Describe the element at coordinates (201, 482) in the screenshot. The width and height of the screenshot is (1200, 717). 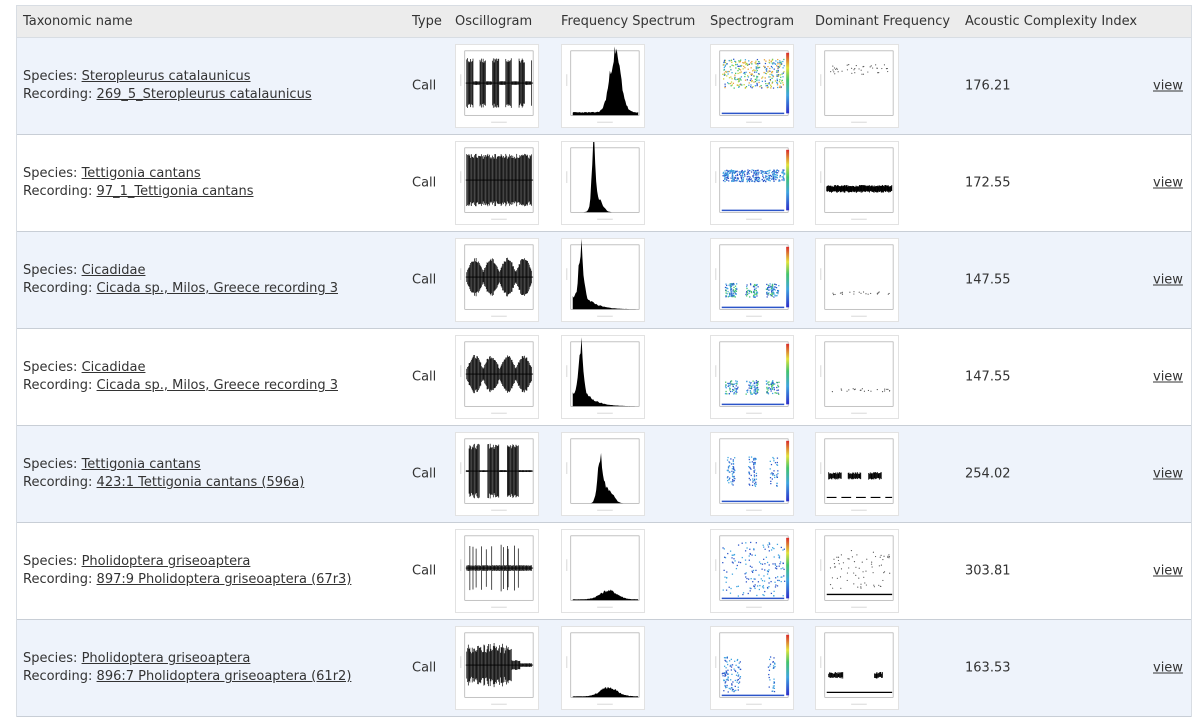
I see `recording-link: 423:1 Tettigonia cantans (596a)` at that location.